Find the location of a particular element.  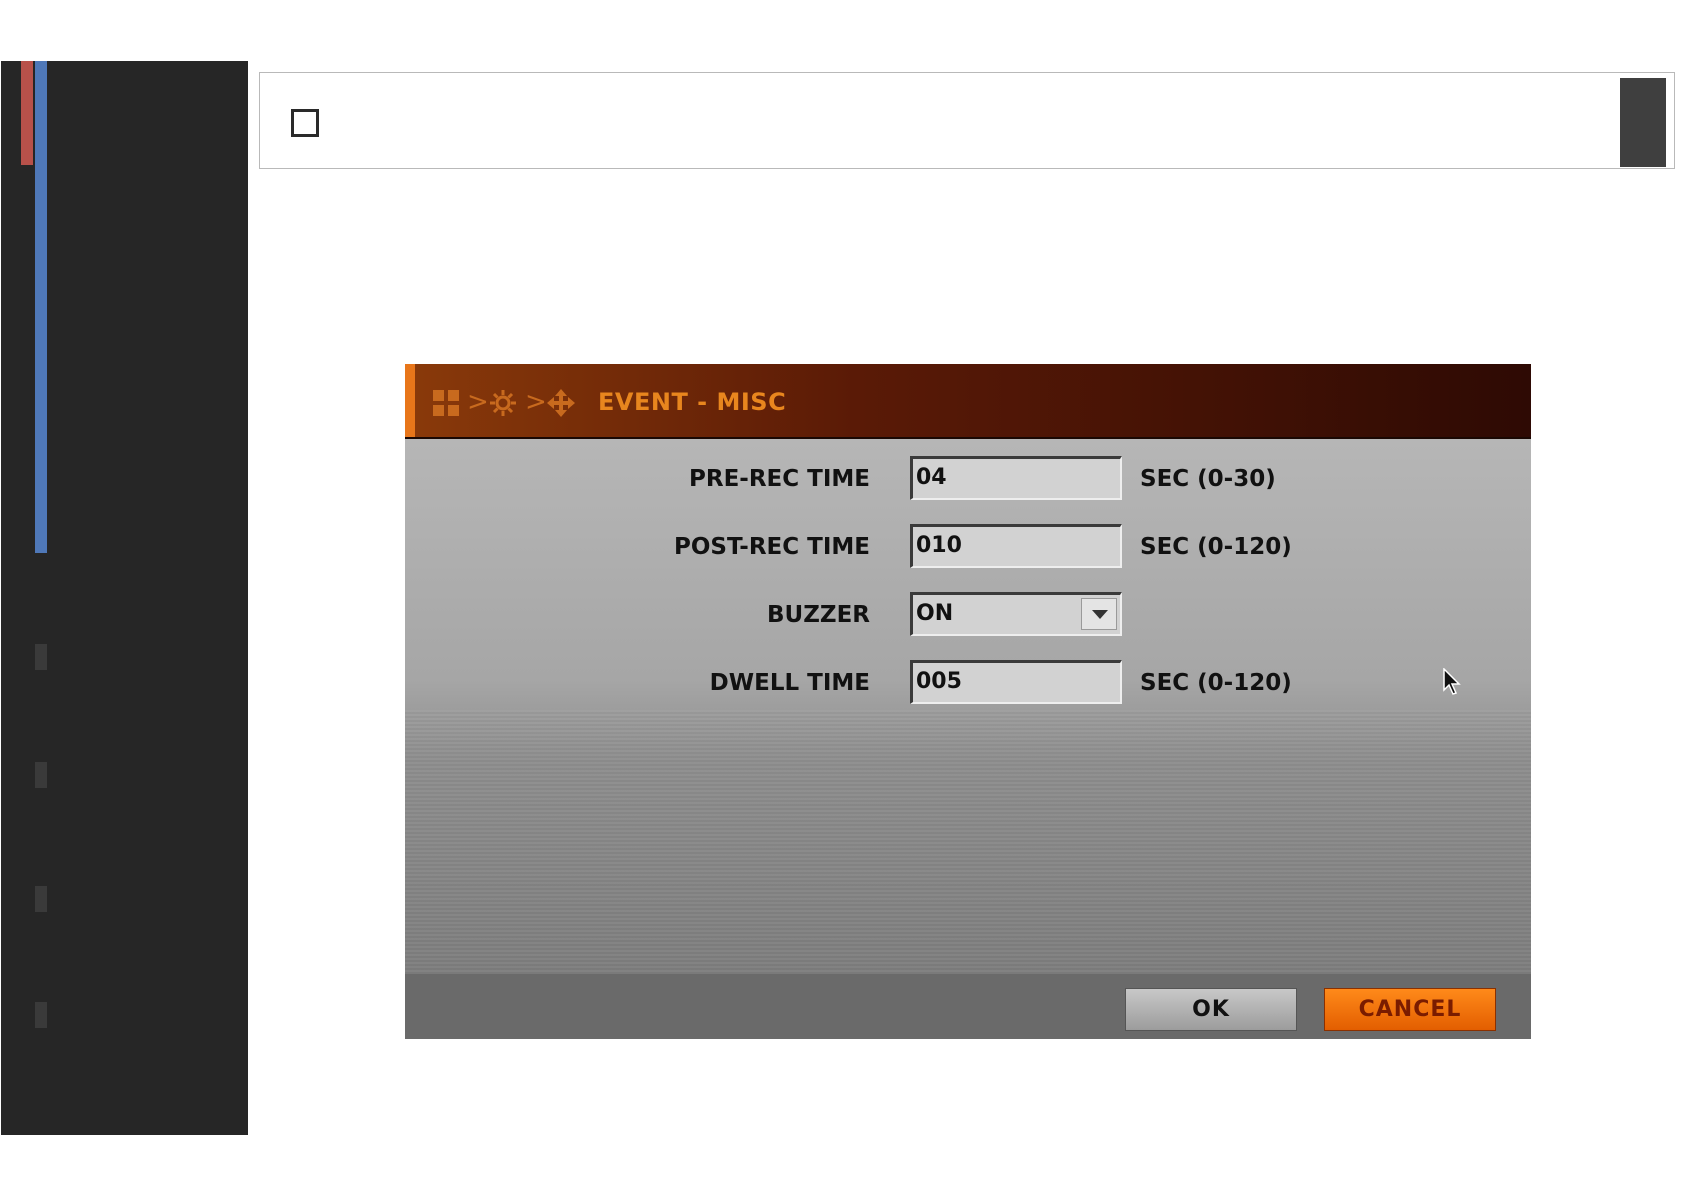

post-rec-time-input: 010 is located at coordinates (1016, 546).